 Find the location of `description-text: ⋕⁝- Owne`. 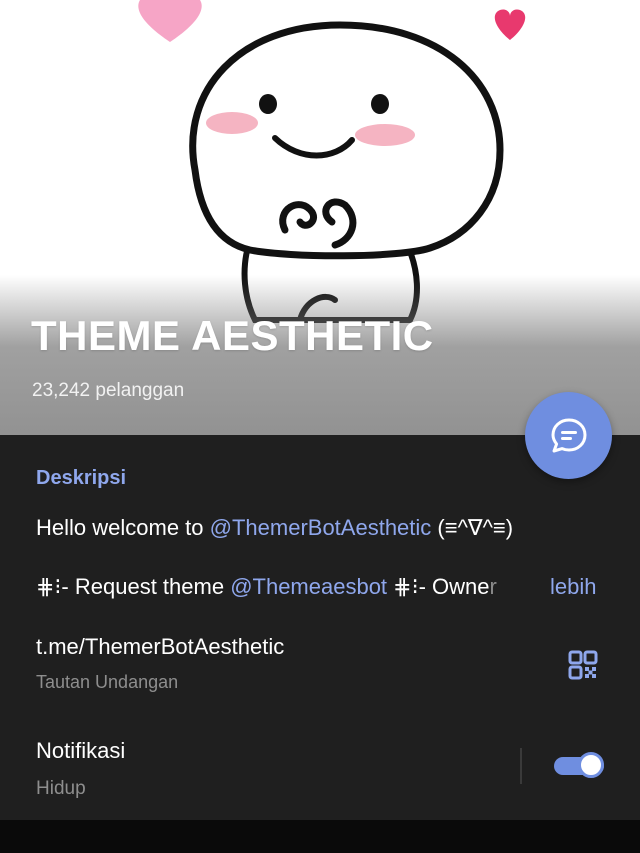

description-text: ⋕⁝- Owne is located at coordinates (438, 586).